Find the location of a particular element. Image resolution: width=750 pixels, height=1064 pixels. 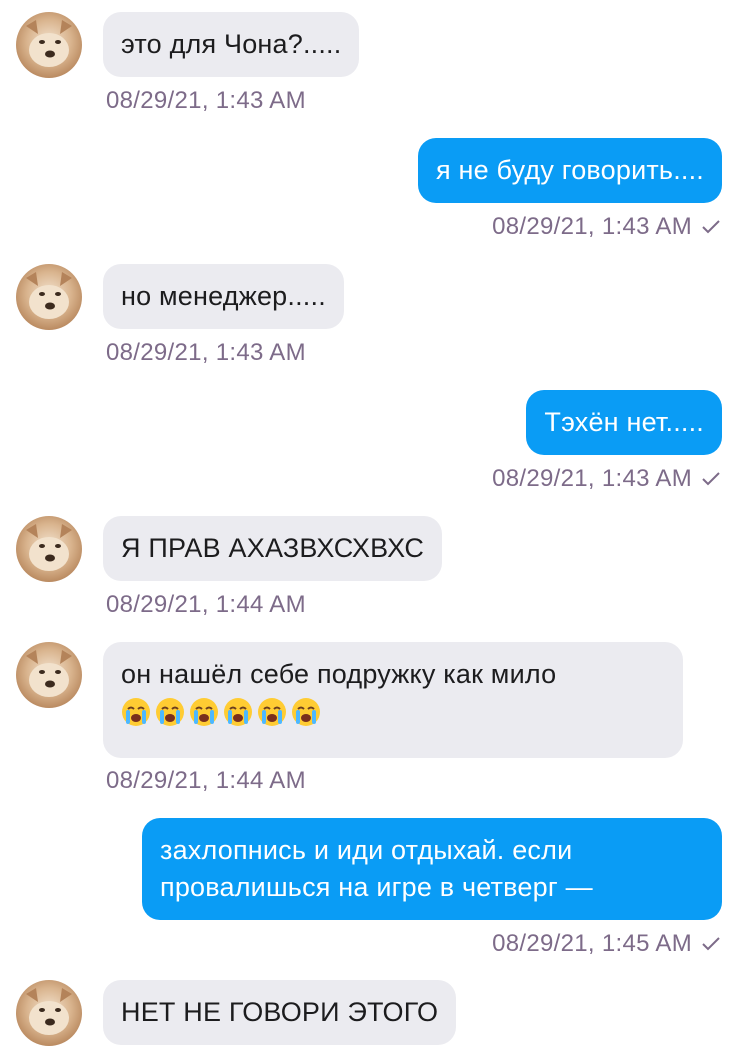

incoming-message-bubble: Я ПРАВ АХАЗВХСХВХС is located at coordinates (273, 548).